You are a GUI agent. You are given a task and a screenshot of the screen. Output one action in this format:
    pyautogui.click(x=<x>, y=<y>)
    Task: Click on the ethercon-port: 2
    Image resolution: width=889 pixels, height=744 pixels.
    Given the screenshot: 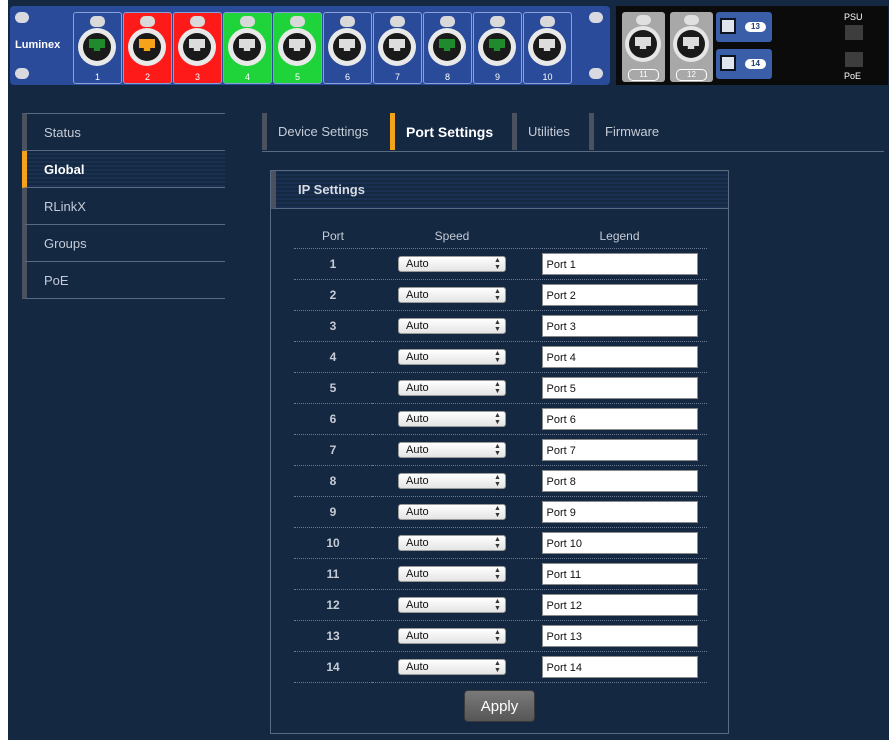 What is the action you would take?
    pyautogui.click(x=147, y=48)
    